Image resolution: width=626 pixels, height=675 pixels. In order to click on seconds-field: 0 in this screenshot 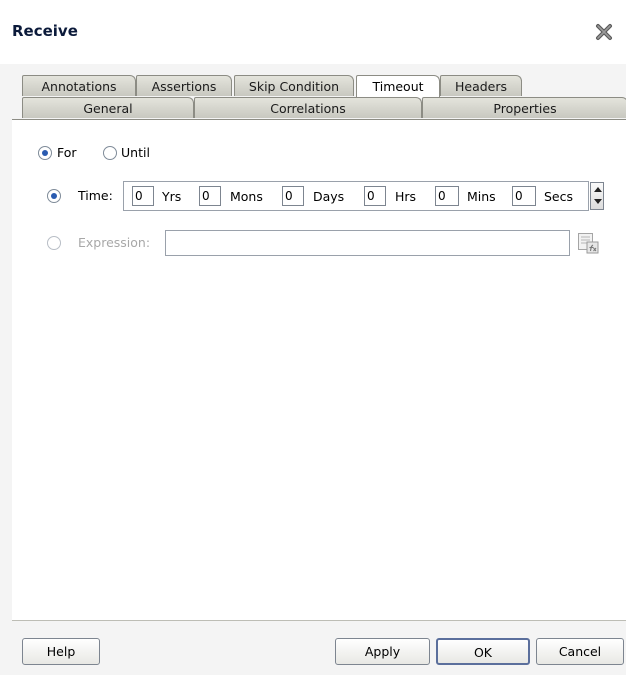, I will do `click(524, 196)`.